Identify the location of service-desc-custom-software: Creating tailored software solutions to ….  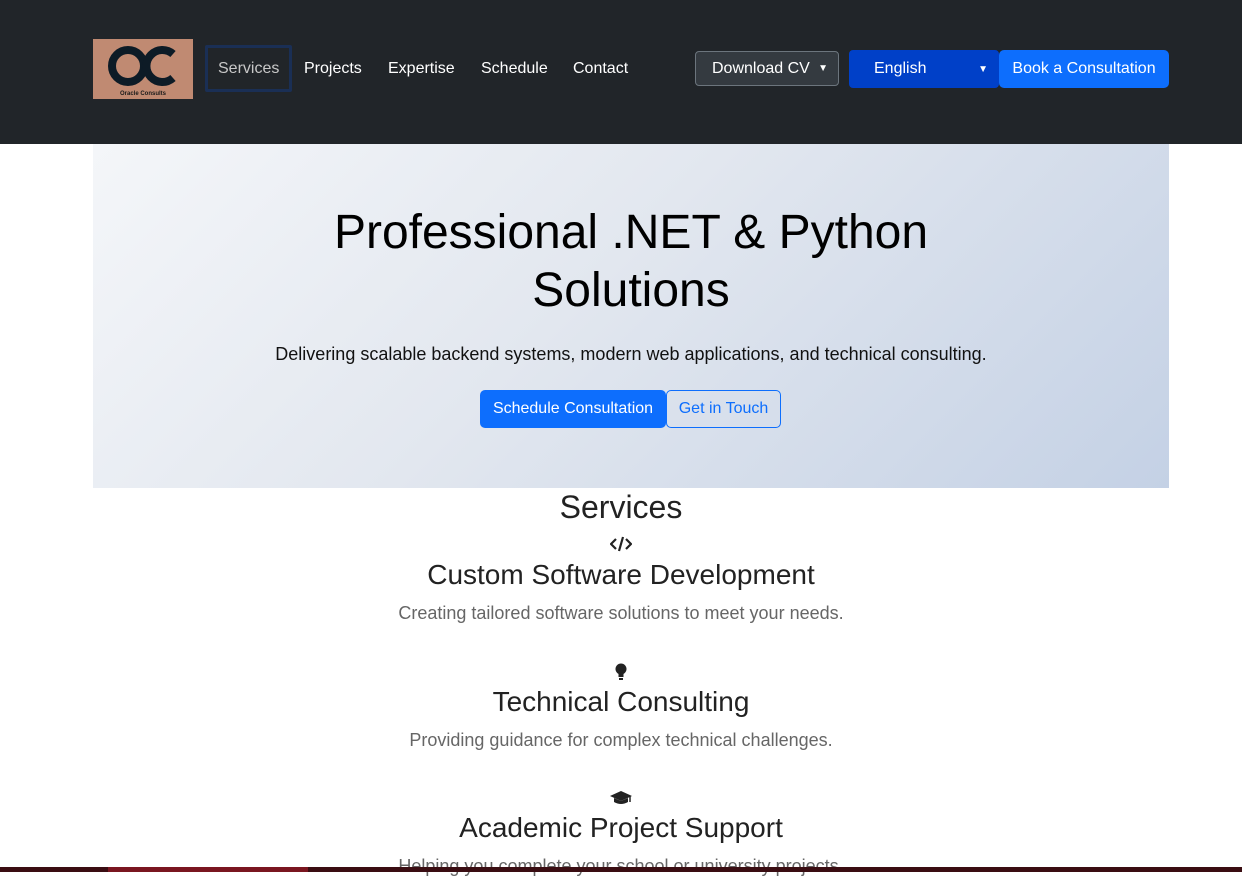
(621, 613).